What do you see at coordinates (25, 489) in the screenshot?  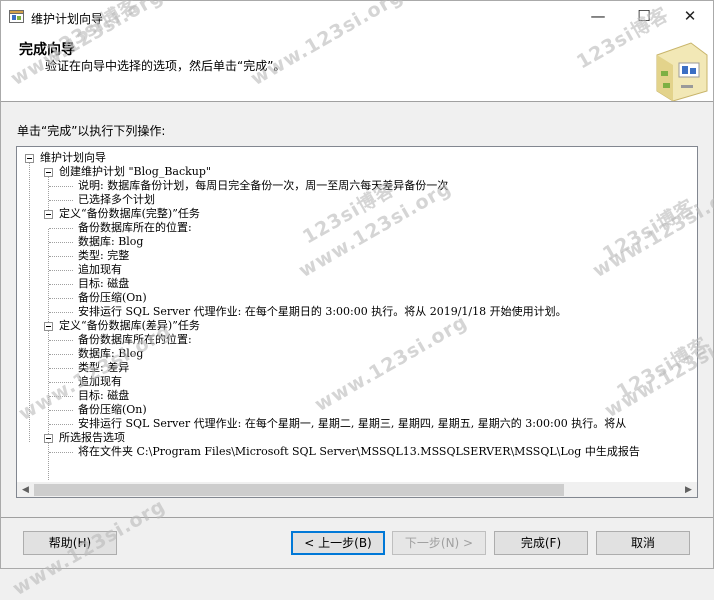 I see `scroll-left-arrow-icon: ◀` at bounding box center [25, 489].